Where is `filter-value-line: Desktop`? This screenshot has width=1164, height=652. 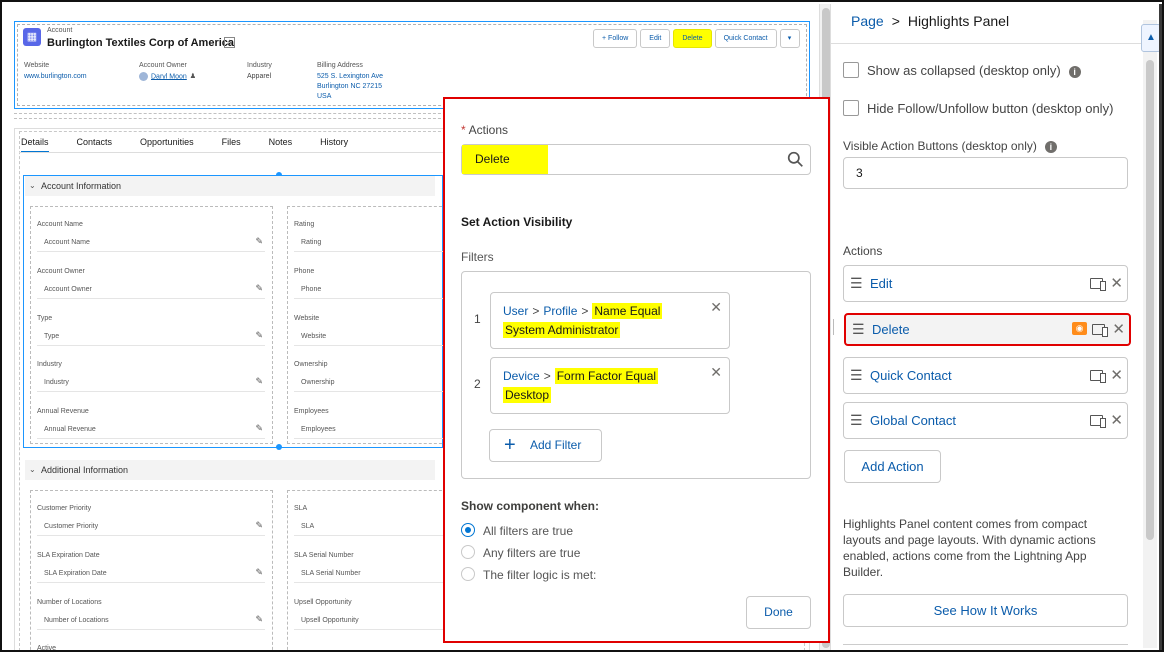 filter-value-line: Desktop is located at coordinates (527, 395).